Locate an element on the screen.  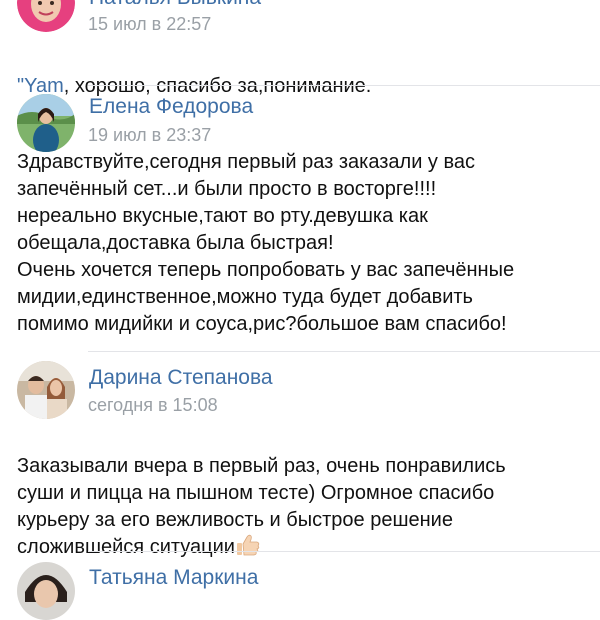
comment-author: Дарина Степанова is located at coordinates (181, 378).